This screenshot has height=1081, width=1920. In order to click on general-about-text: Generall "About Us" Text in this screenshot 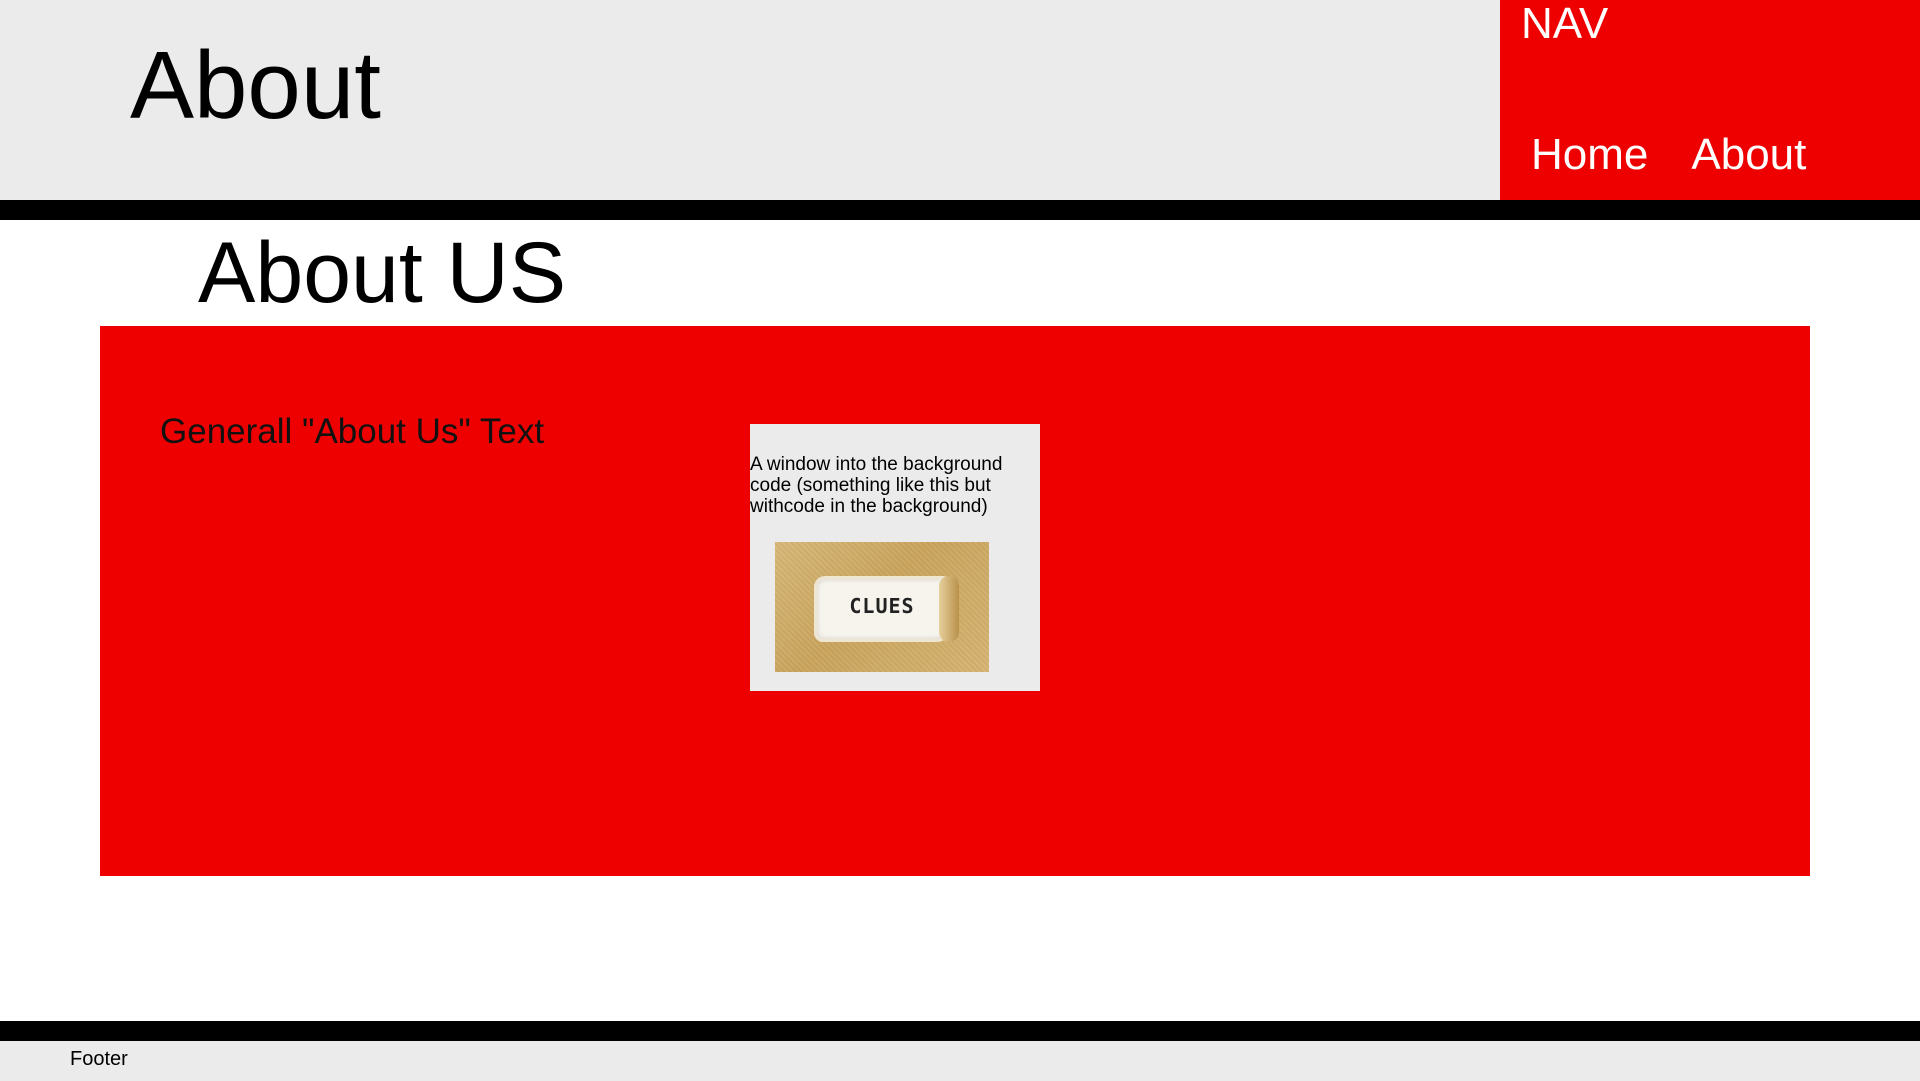, I will do `click(352, 431)`.